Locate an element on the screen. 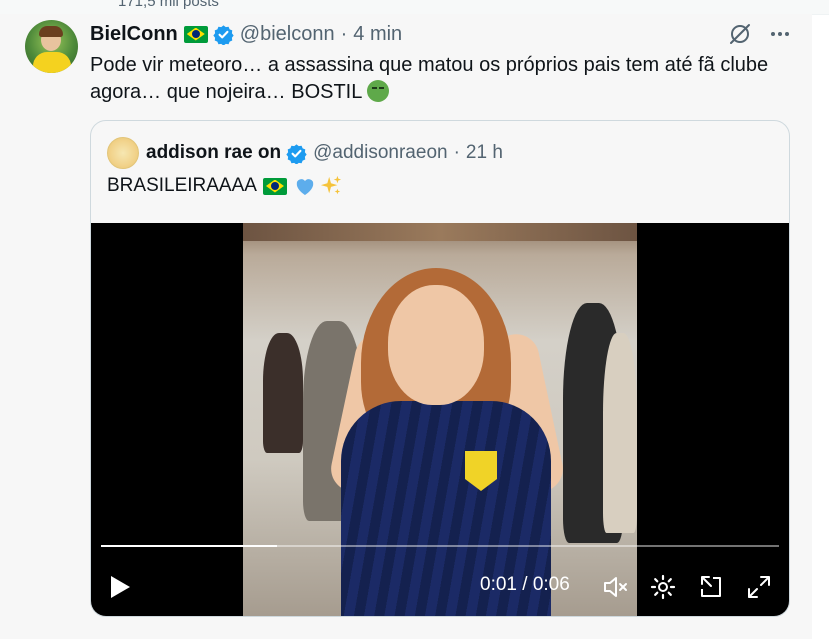 The width and height of the screenshot is (829, 639). quoted-handle: @addisonraeon is located at coordinates (380, 153).